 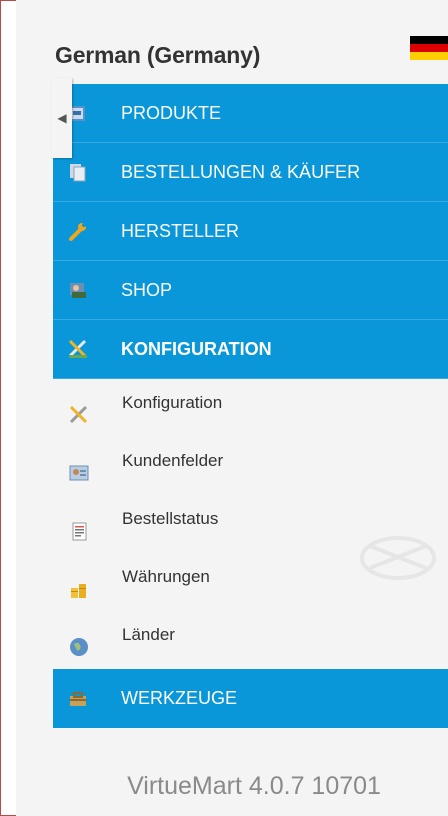 I want to click on menu-item-label: WERKZEUGE, so click(x=179, y=698).